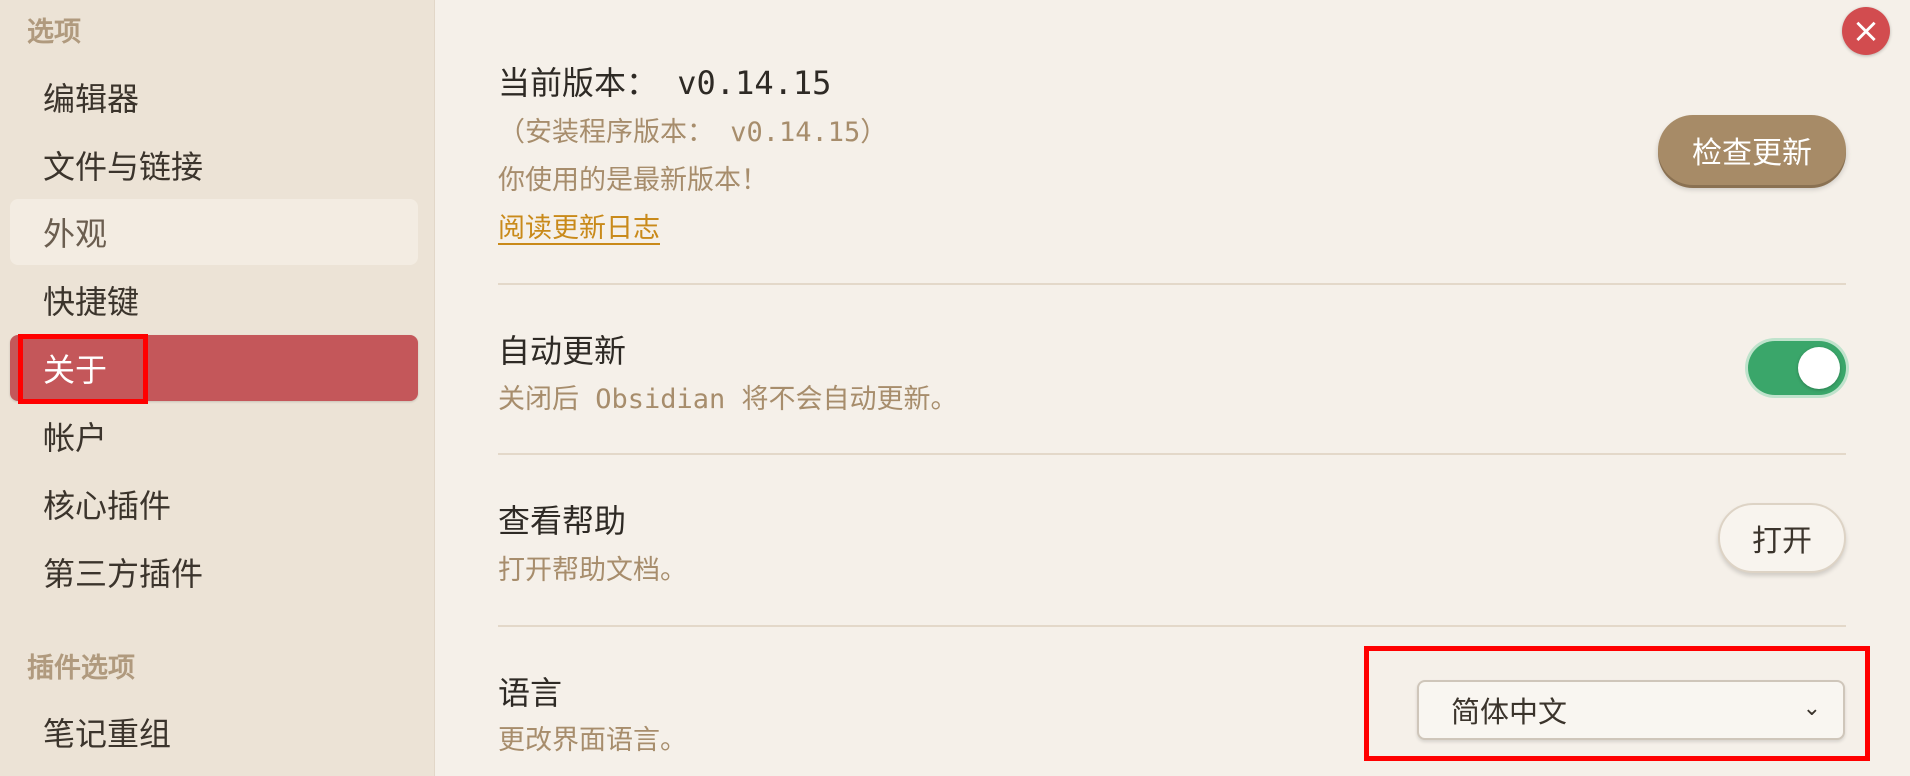  I want to click on sidebar-item-files-links: 文件与链接, so click(214, 165).